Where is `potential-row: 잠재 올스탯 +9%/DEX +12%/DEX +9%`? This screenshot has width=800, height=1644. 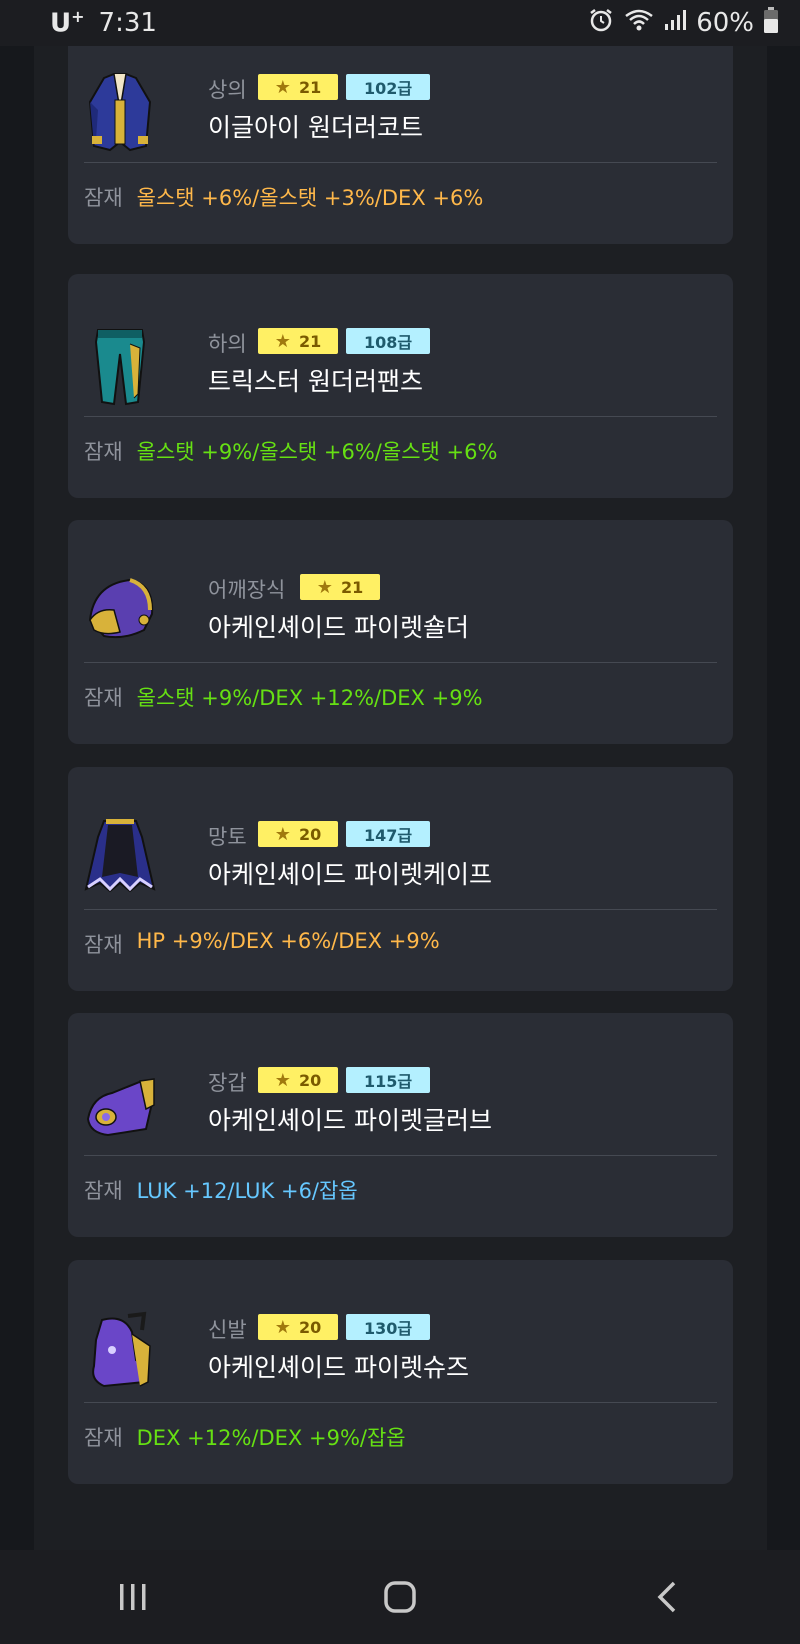
potential-row: 잠재 올스탯 +9%/DEX +12%/DEX +9% is located at coordinates (283, 697).